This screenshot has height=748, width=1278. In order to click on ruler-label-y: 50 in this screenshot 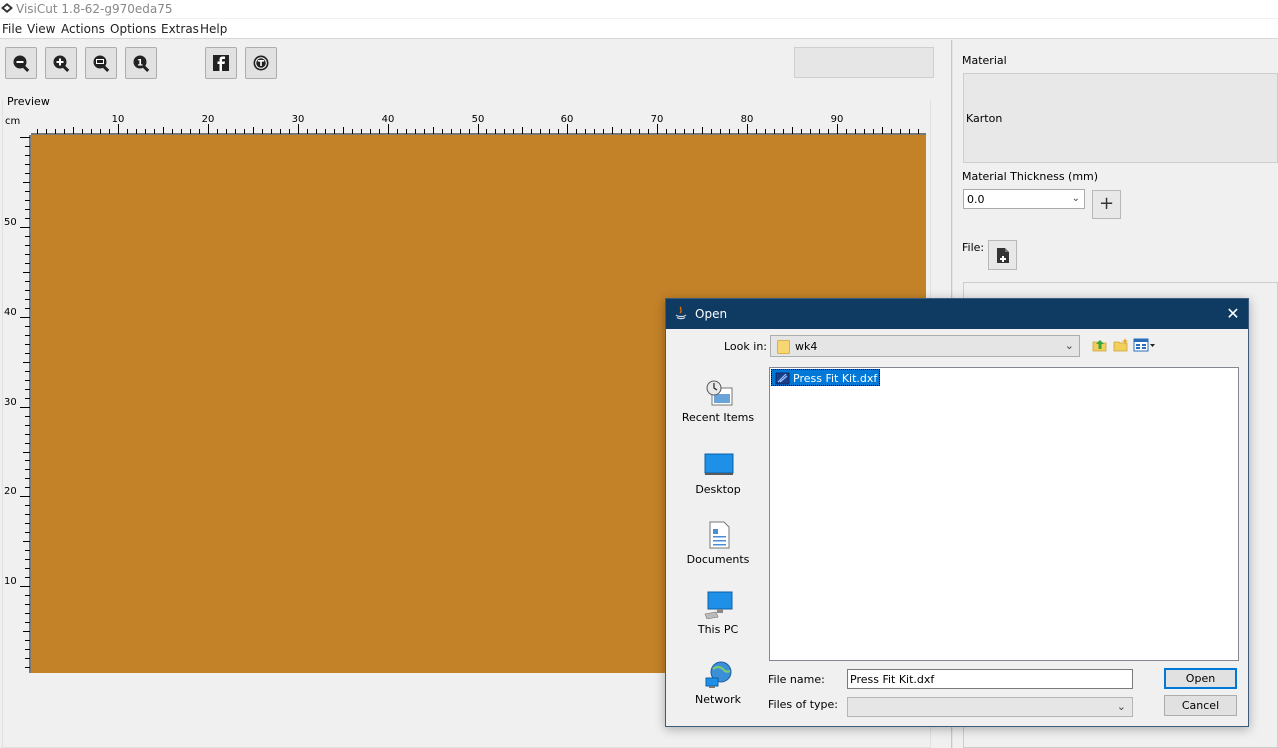, I will do `click(10, 222)`.